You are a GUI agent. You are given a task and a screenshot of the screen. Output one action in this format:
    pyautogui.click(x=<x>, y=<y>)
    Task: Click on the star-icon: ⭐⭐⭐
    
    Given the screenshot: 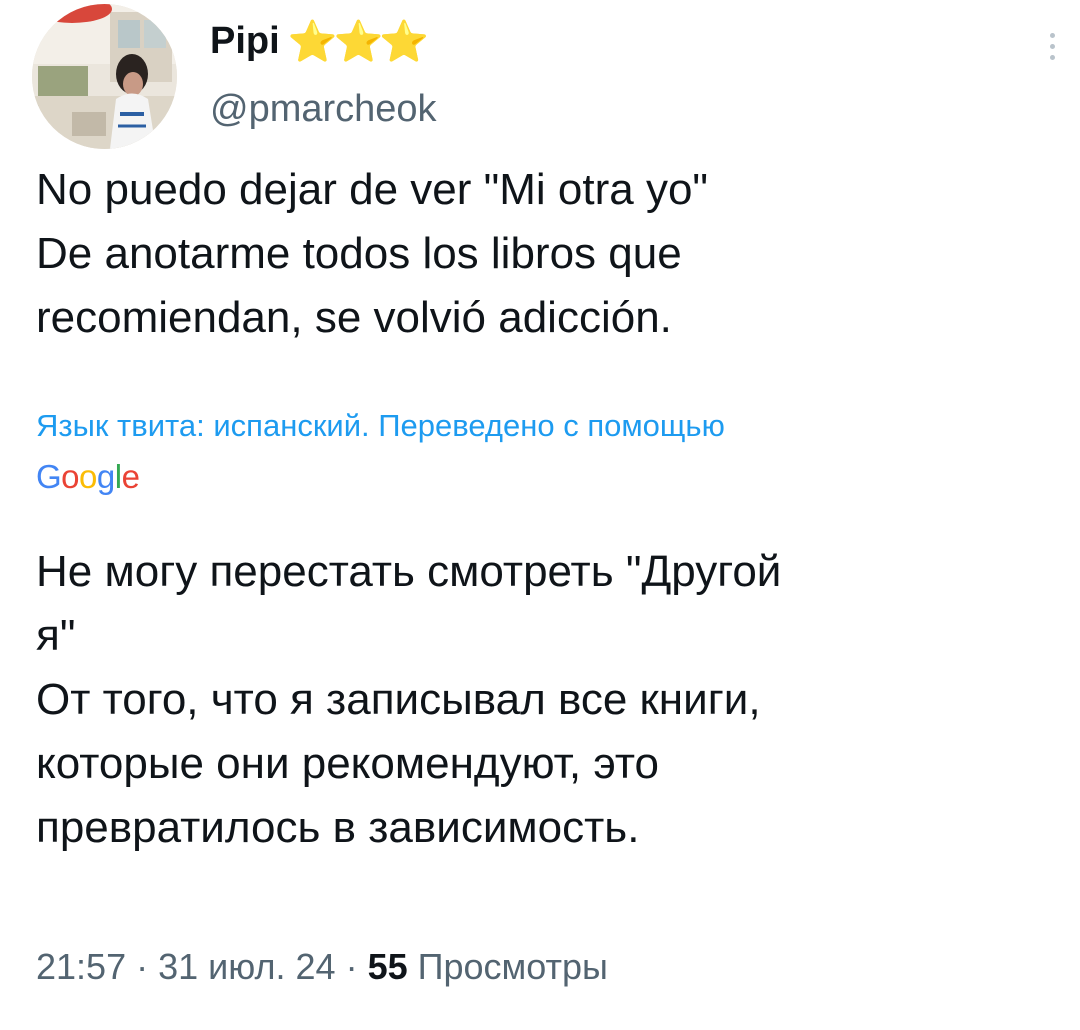 What is the action you would take?
    pyautogui.click(x=358, y=41)
    